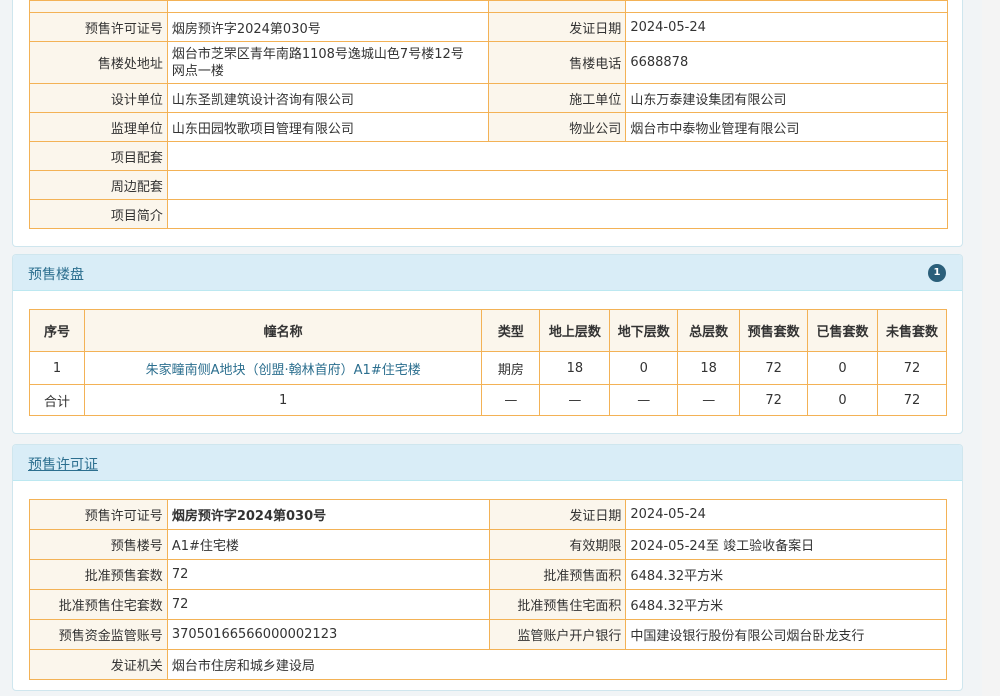  I want to click on approved-area-value: 6484.32平方米, so click(786, 574).